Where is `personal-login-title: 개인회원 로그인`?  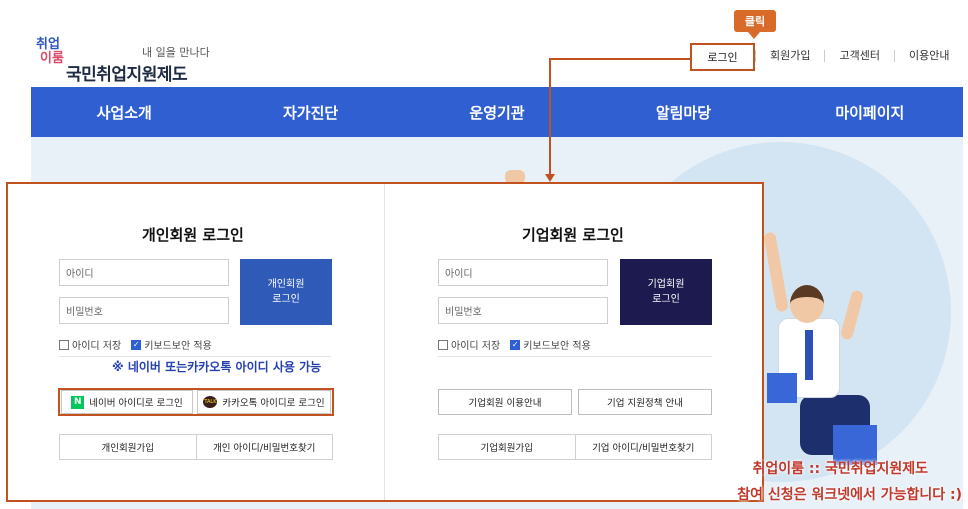 personal-login-title: 개인회원 로그인 is located at coordinates (193, 235).